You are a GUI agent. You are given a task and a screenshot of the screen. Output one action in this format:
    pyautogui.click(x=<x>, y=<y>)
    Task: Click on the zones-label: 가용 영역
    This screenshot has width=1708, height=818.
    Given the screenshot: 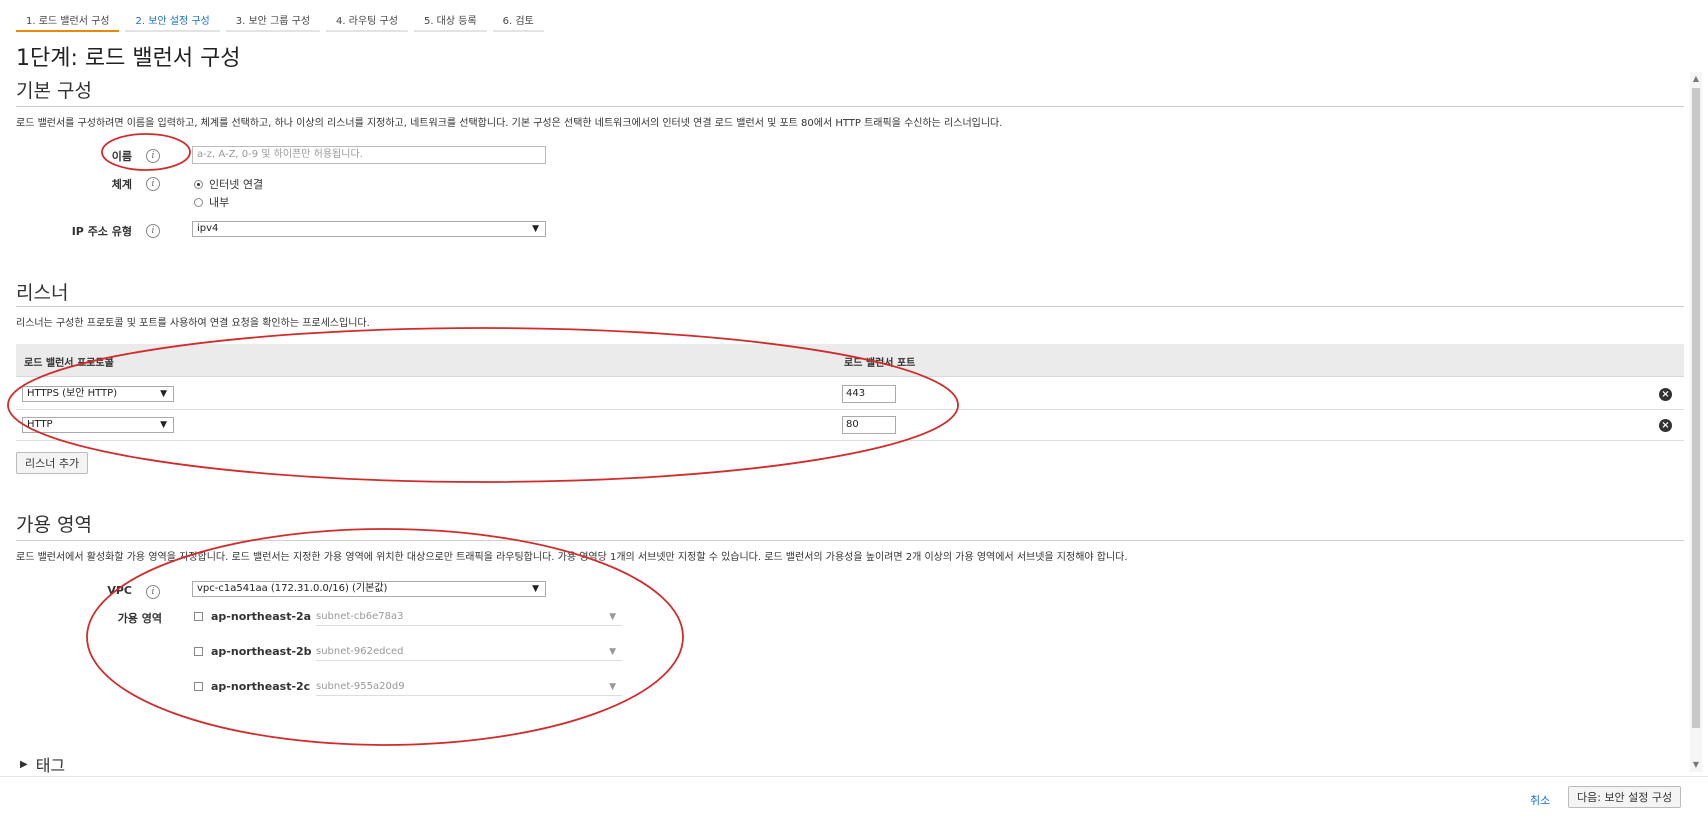 What is the action you would take?
    pyautogui.click(x=139, y=618)
    